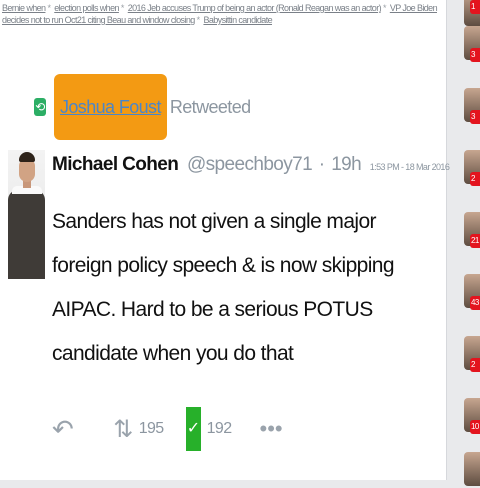 The image size is (480, 488). Describe the element at coordinates (193, 429) in the screenshot. I see `check-icon: ✓` at that location.